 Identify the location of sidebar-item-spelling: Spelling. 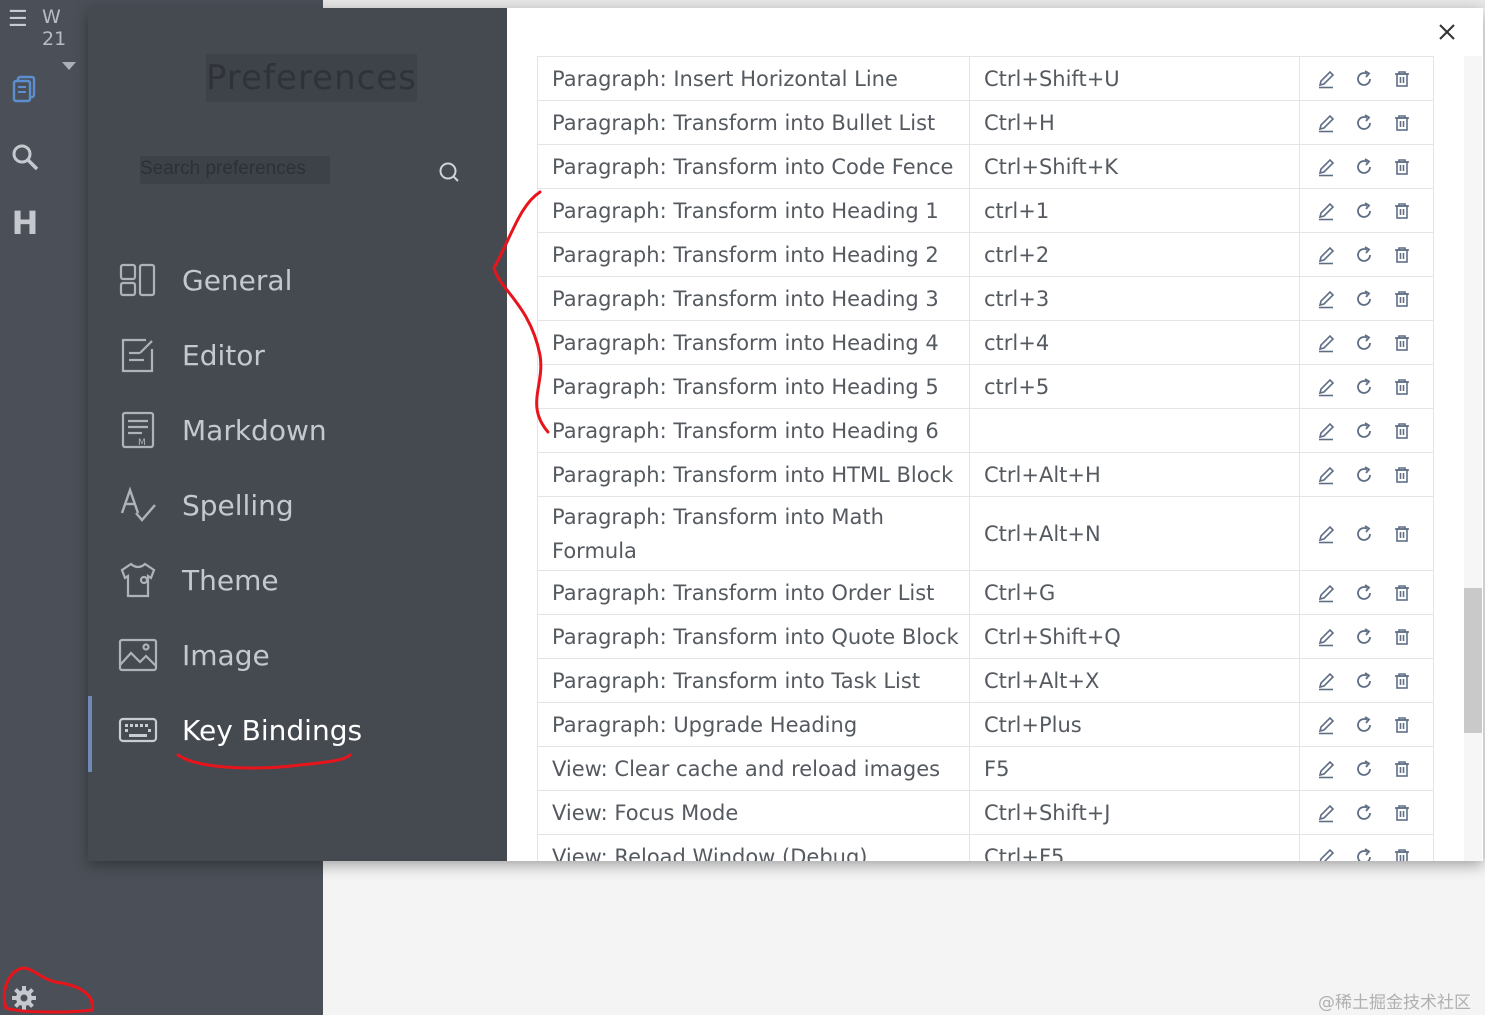
(297, 505).